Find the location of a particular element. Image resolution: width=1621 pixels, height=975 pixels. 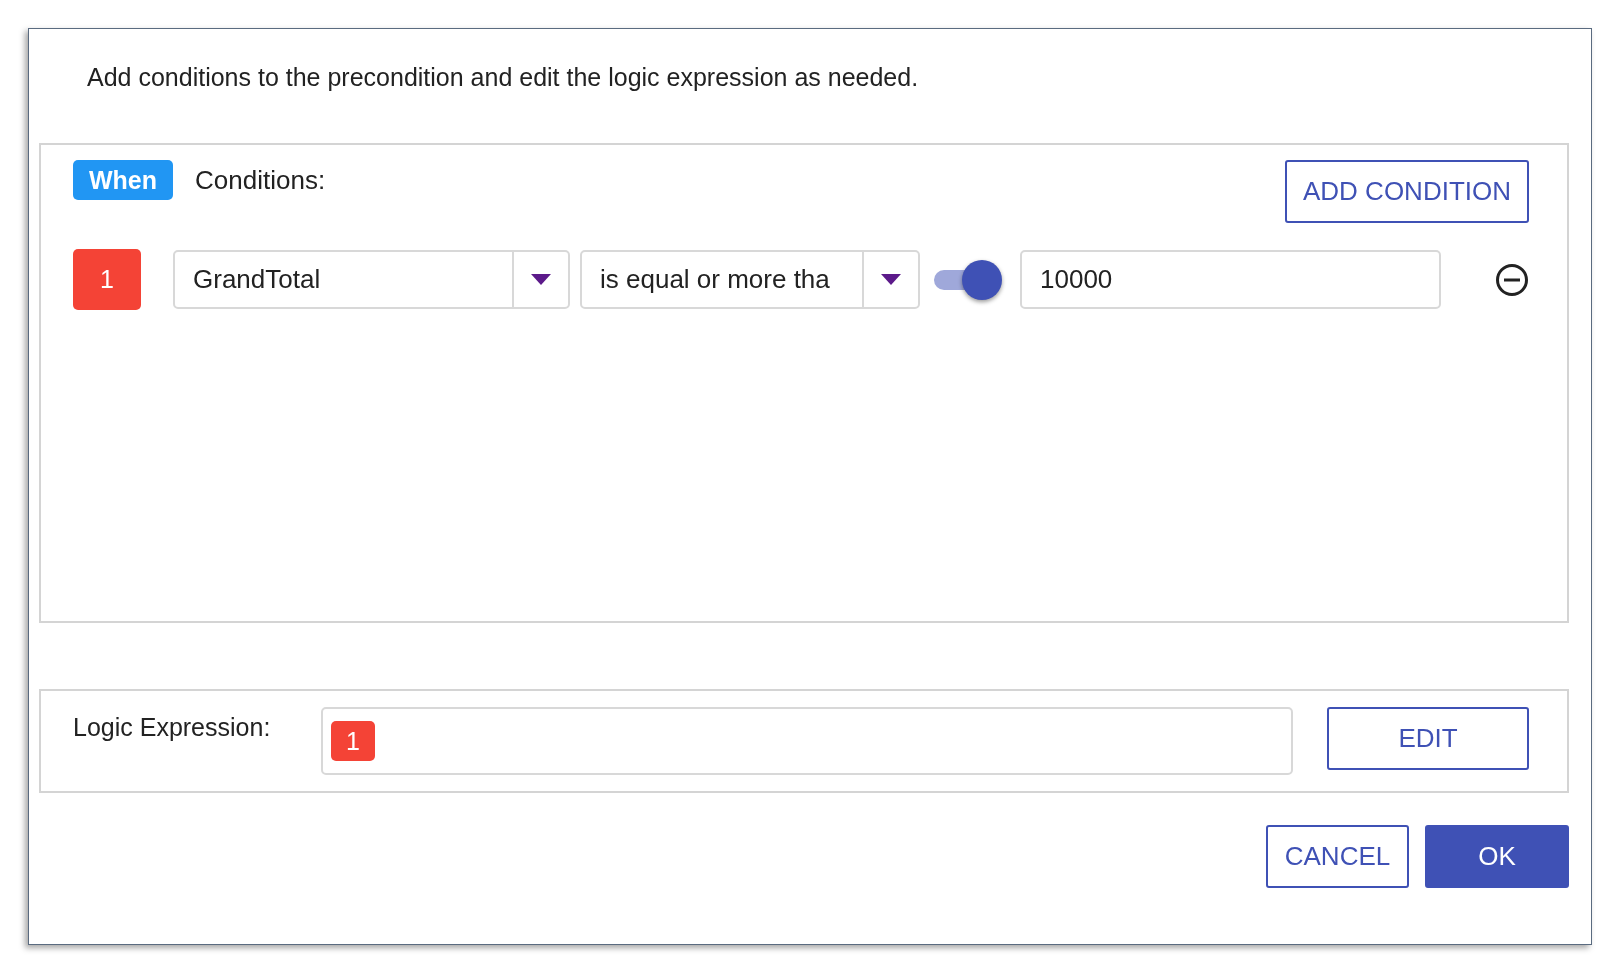

toggle-switch is located at coordinates (968, 279).